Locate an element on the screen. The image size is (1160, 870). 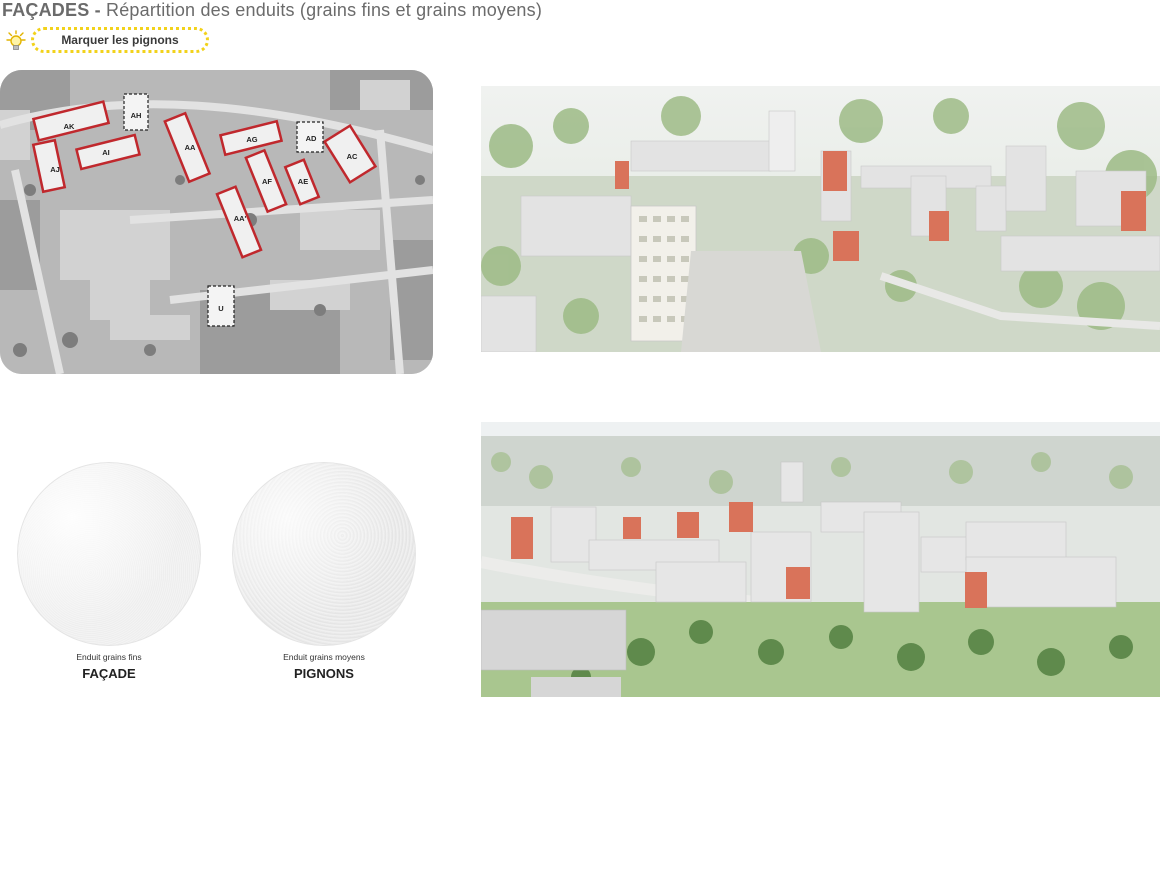
mark-gables-tag: Marquer les pignons is located at coordinates (120, 40).